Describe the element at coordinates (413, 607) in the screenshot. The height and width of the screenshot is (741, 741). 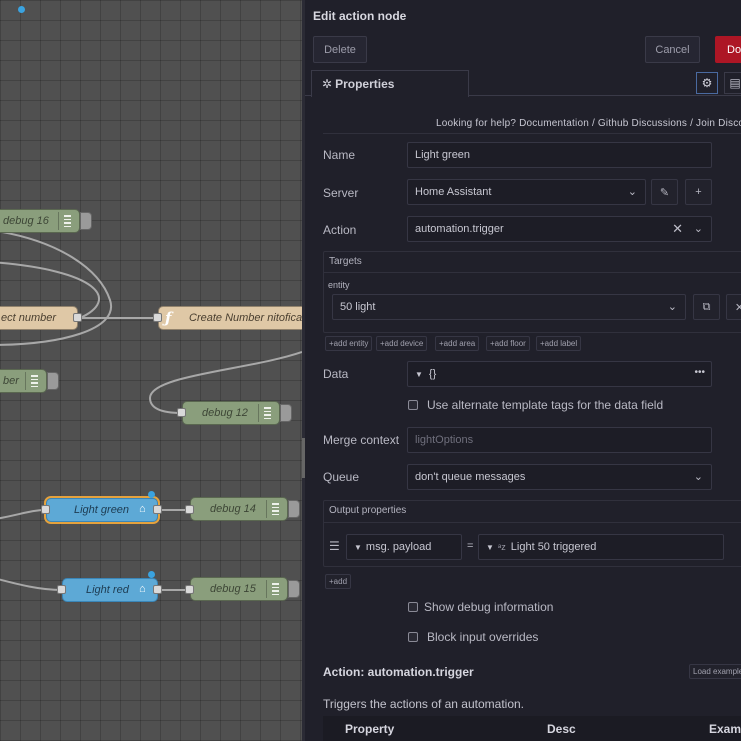
I see `show-debug-checkbox` at that location.